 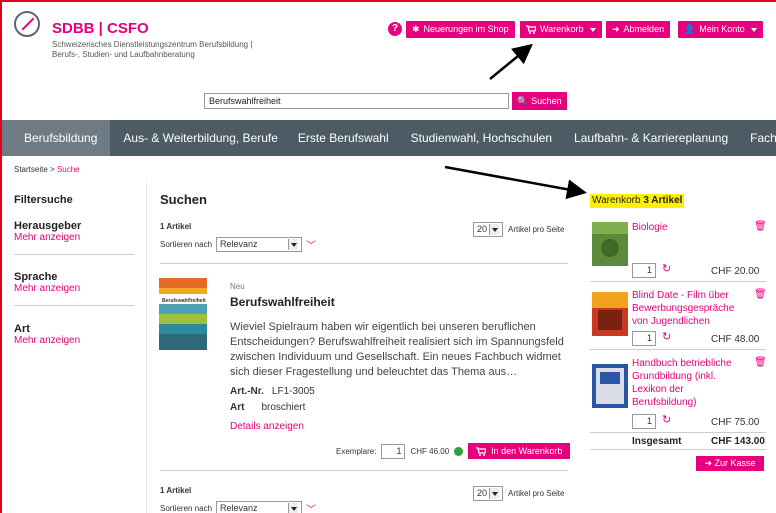 What do you see at coordinates (481, 451) in the screenshot?
I see `cart-icon` at bounding box center [481, 451].